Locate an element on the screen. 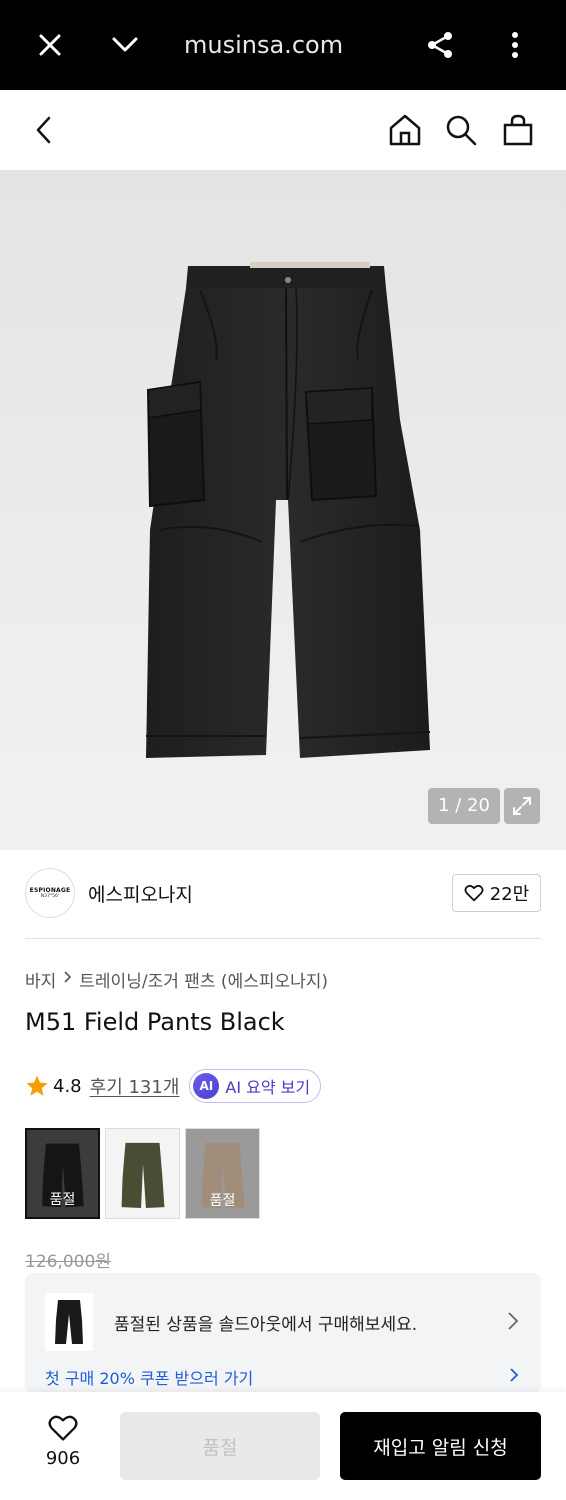 The height and width of the screenshot is (1500, 566). brand-logo-text: ESPIONAGE is located at coordinates (50, 890).